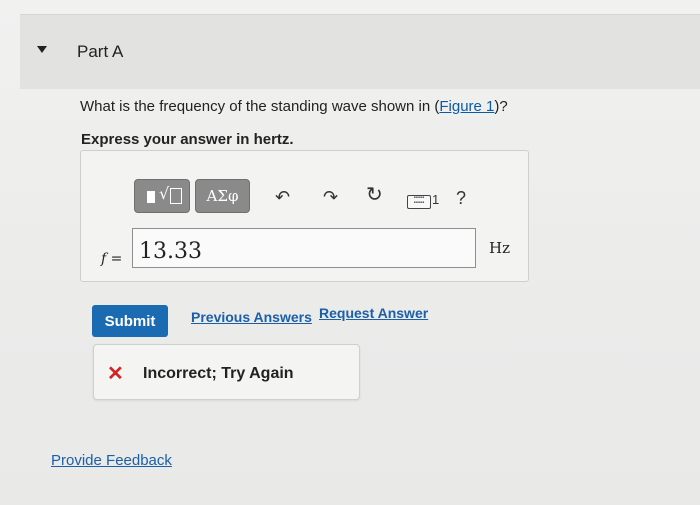  I want to click on answer-variable-label: f =, so click(111, 259).